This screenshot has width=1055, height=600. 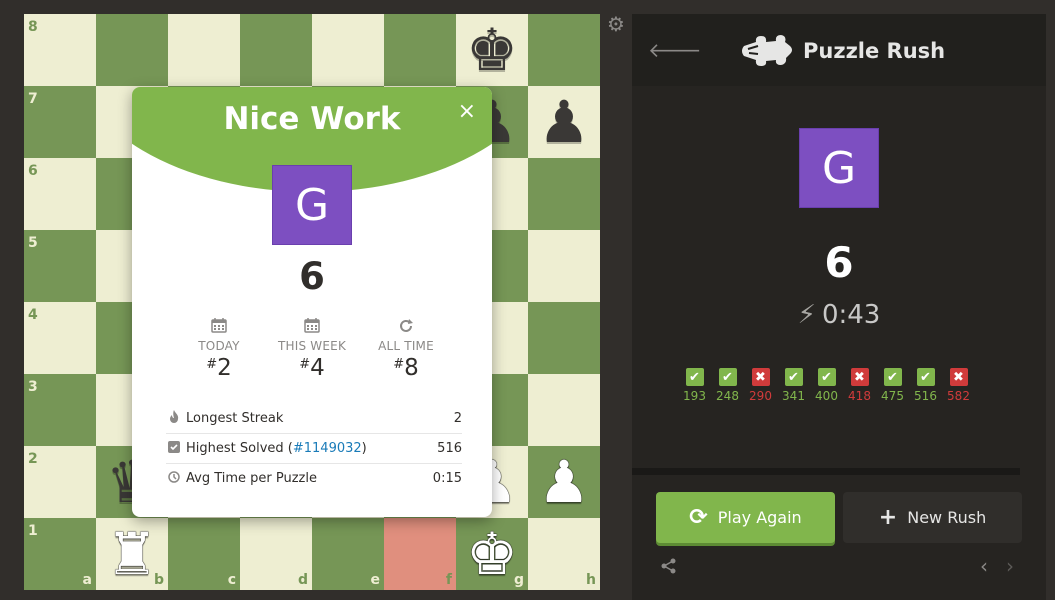 I want to click on panel-score: 6, so click(x=839, y=262).